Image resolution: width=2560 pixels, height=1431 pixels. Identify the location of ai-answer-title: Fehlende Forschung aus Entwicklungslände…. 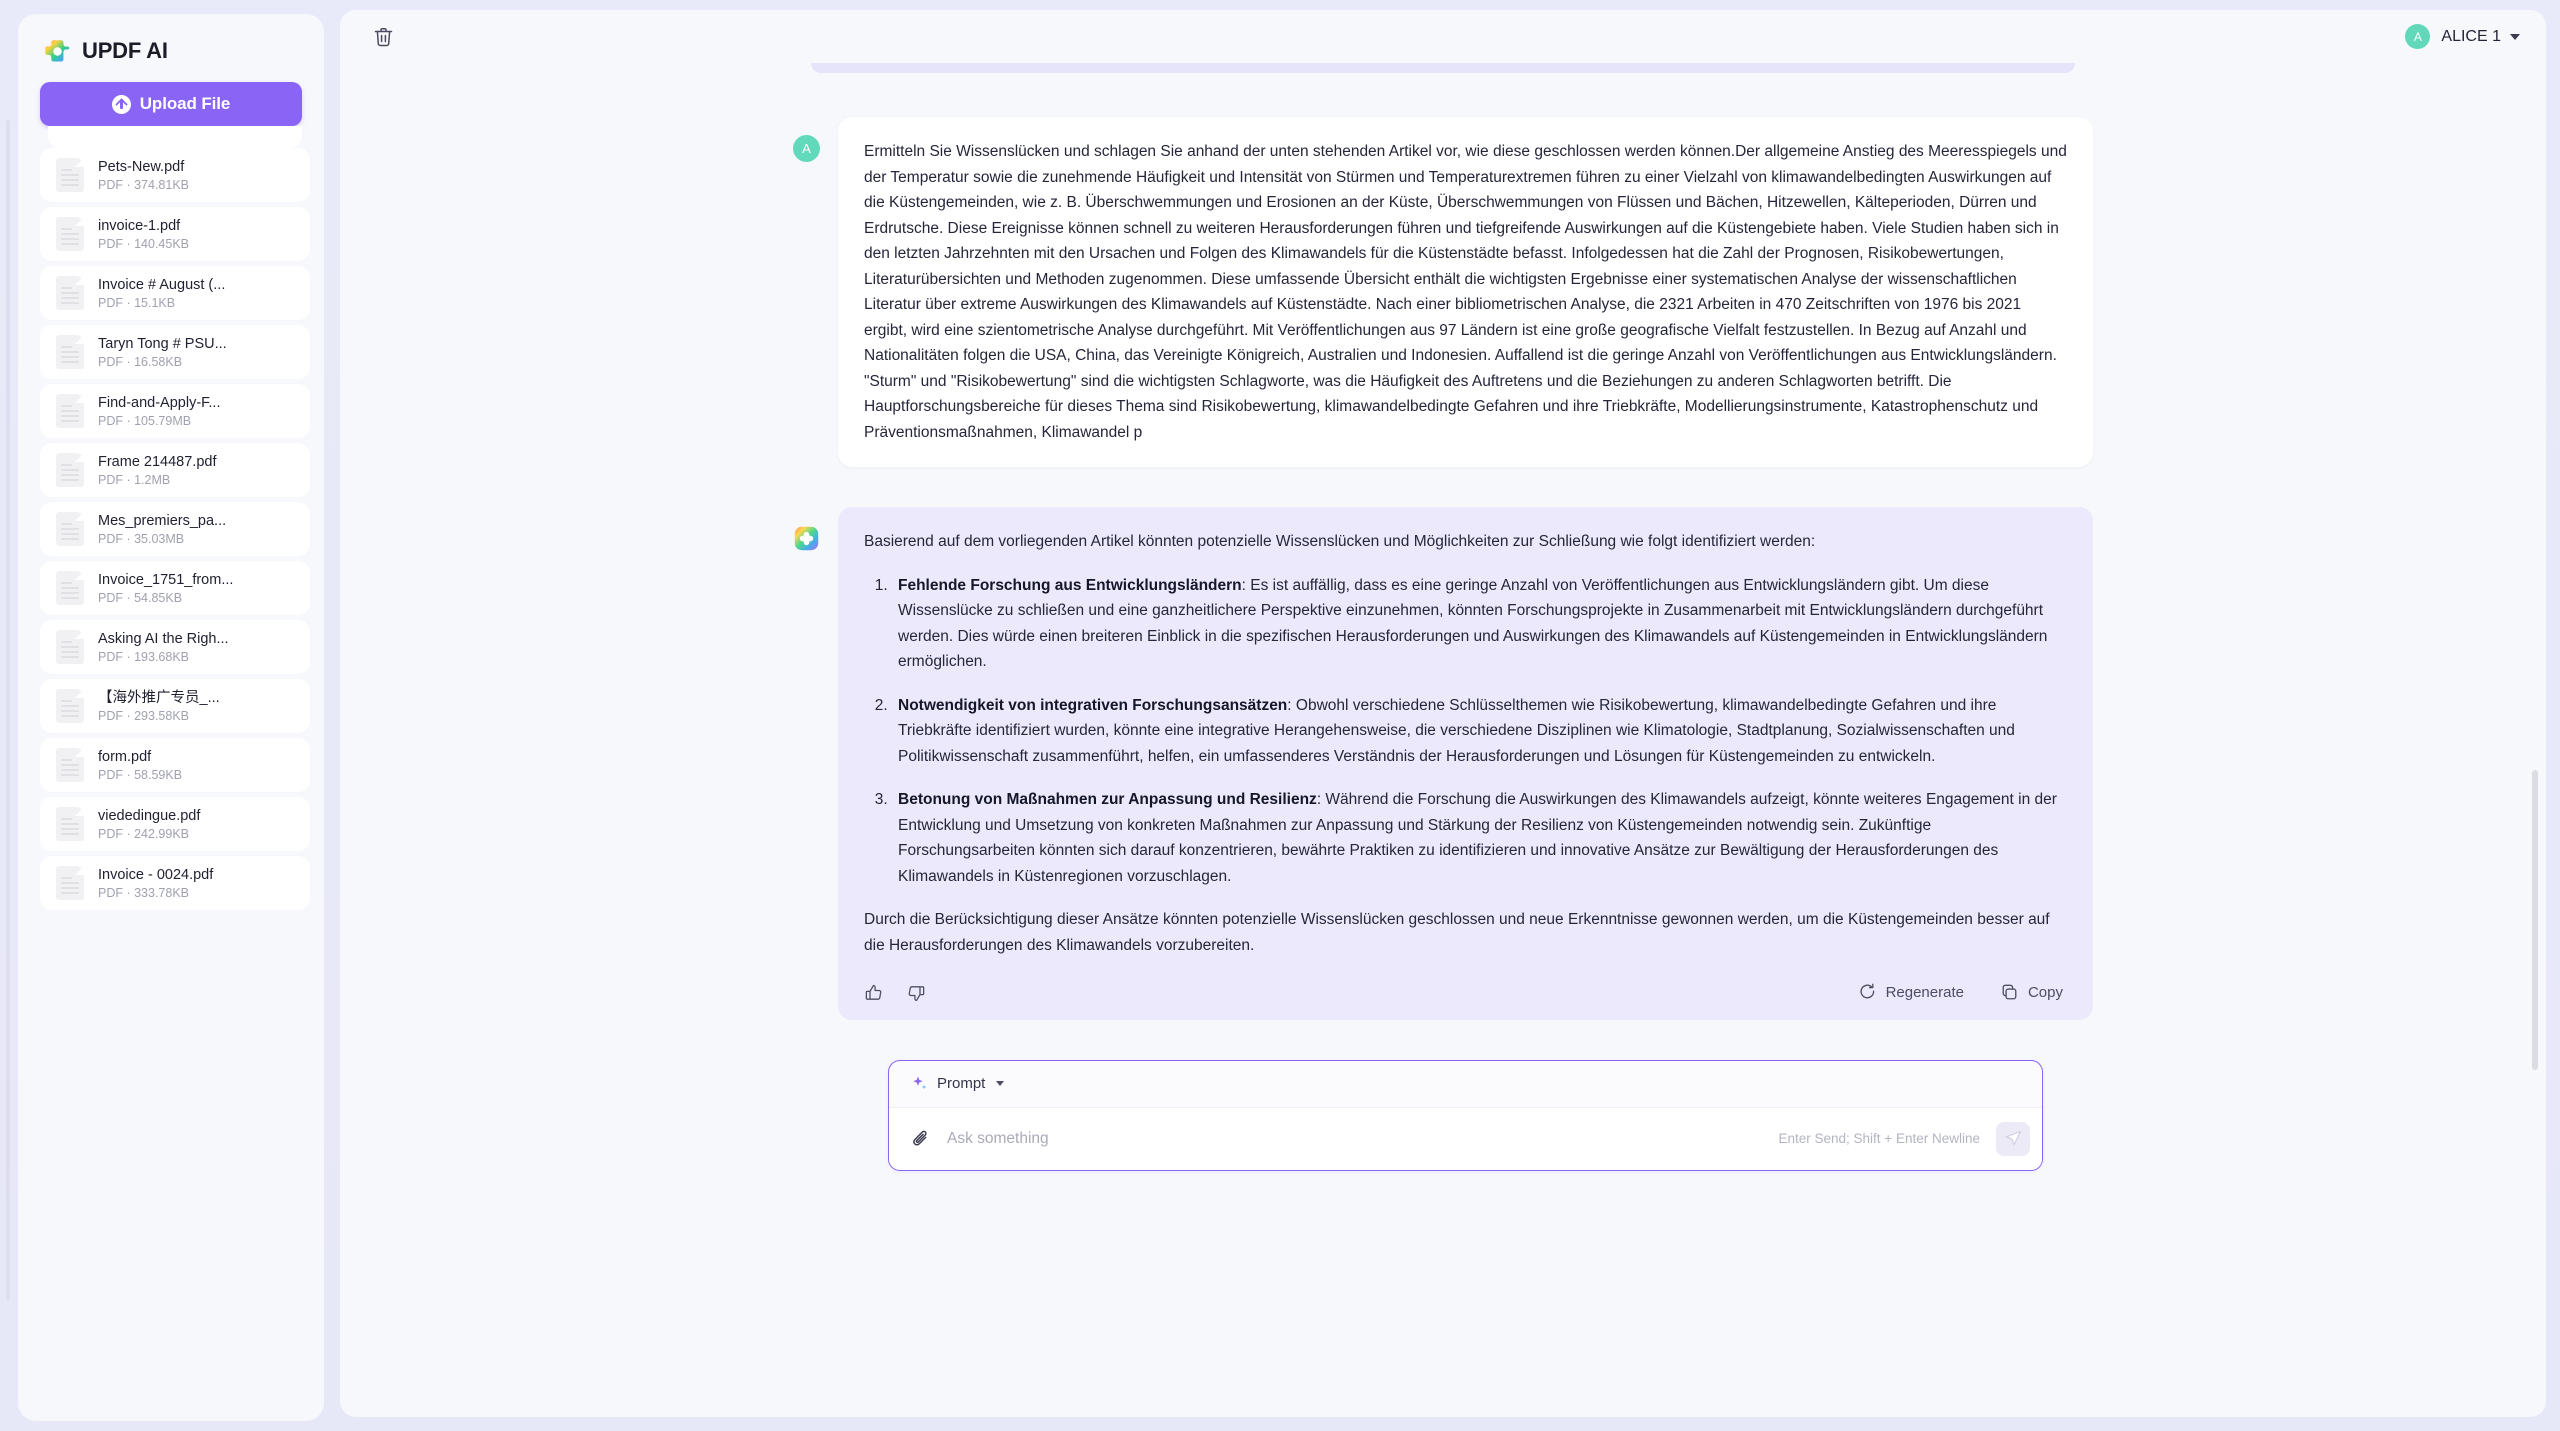
(1070, 585).